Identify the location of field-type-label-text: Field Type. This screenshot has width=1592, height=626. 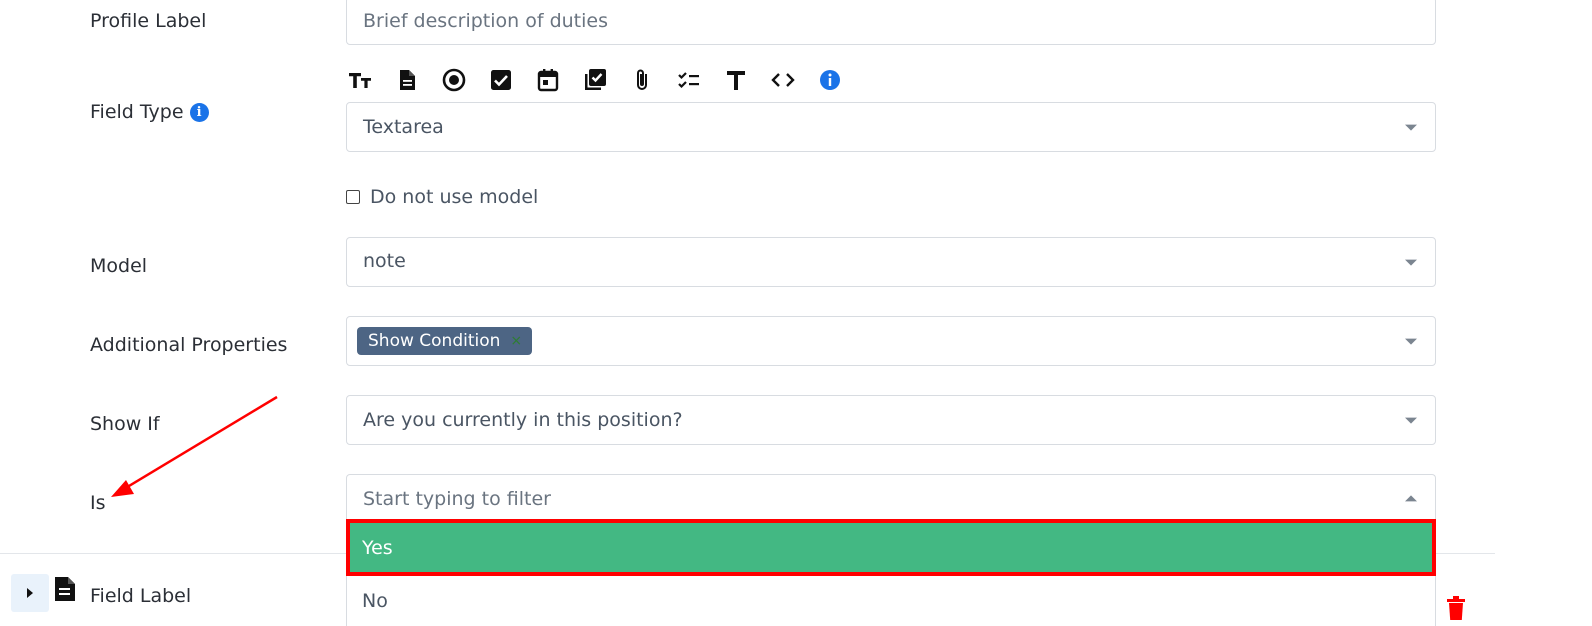
(137, 112).